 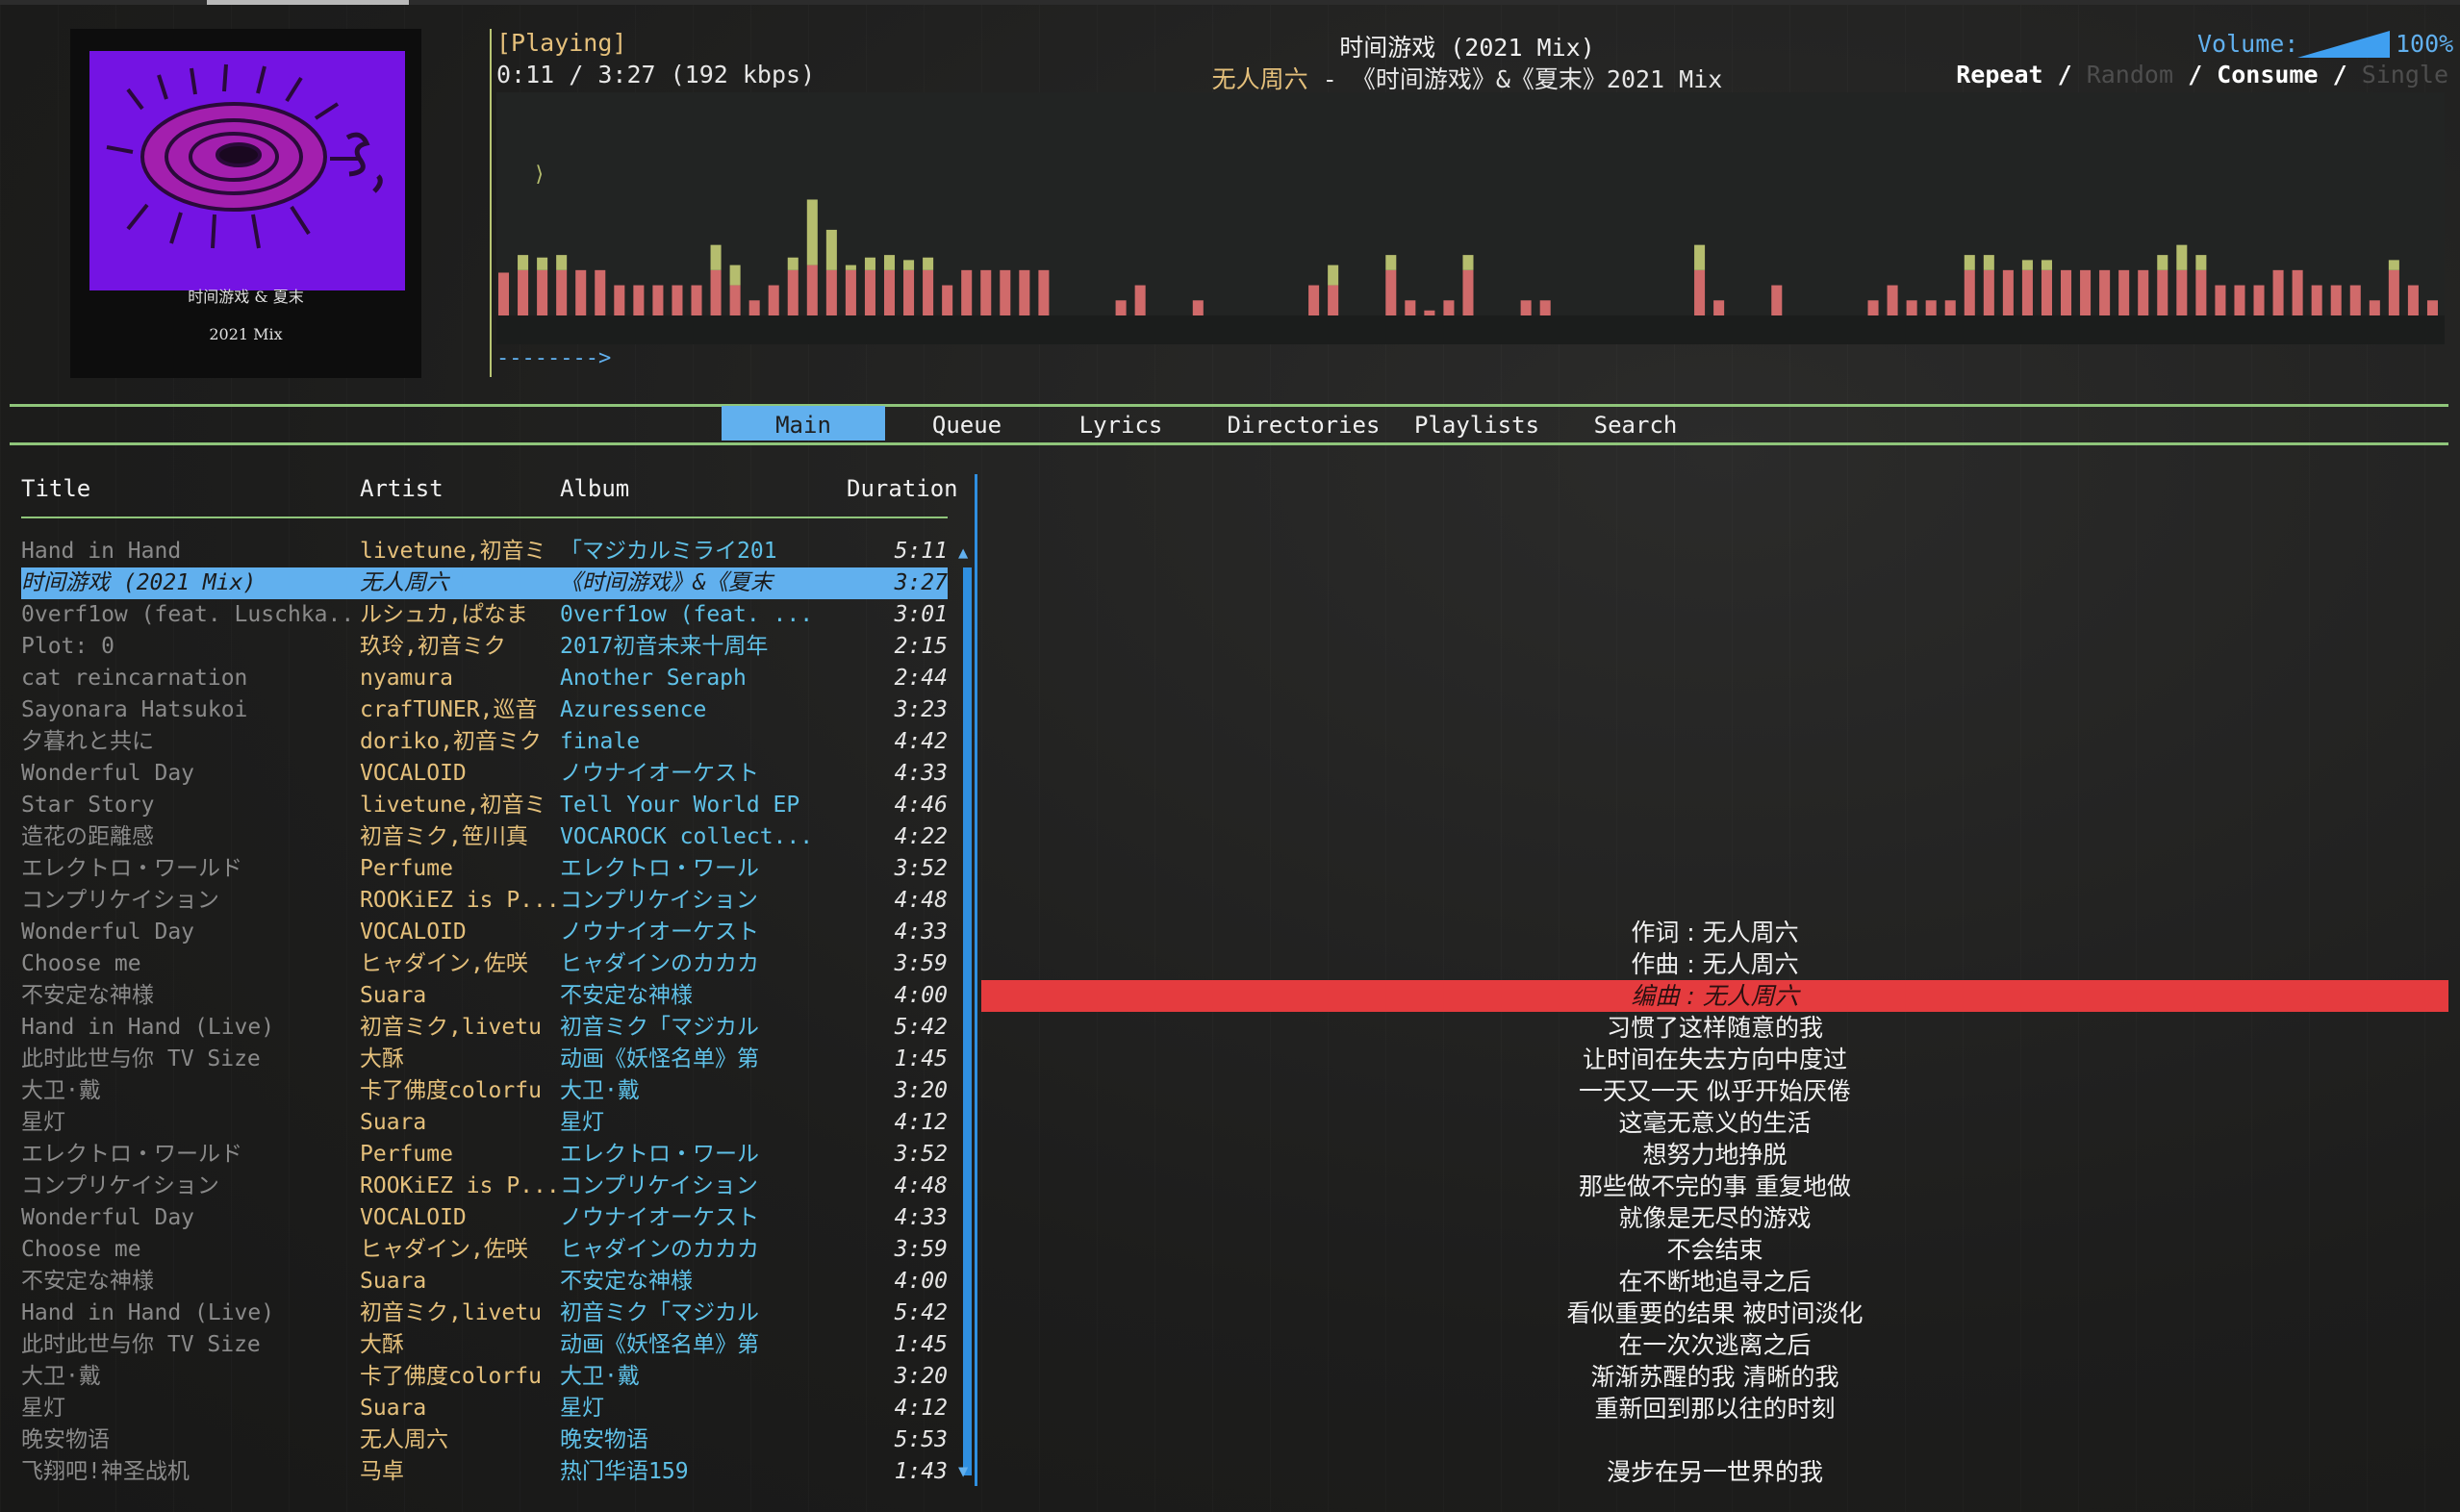 What do you see at coordinates (967, 1021) in the screenshot?
I see `scrollbar-thumb` at bounding box center [967, 1021].